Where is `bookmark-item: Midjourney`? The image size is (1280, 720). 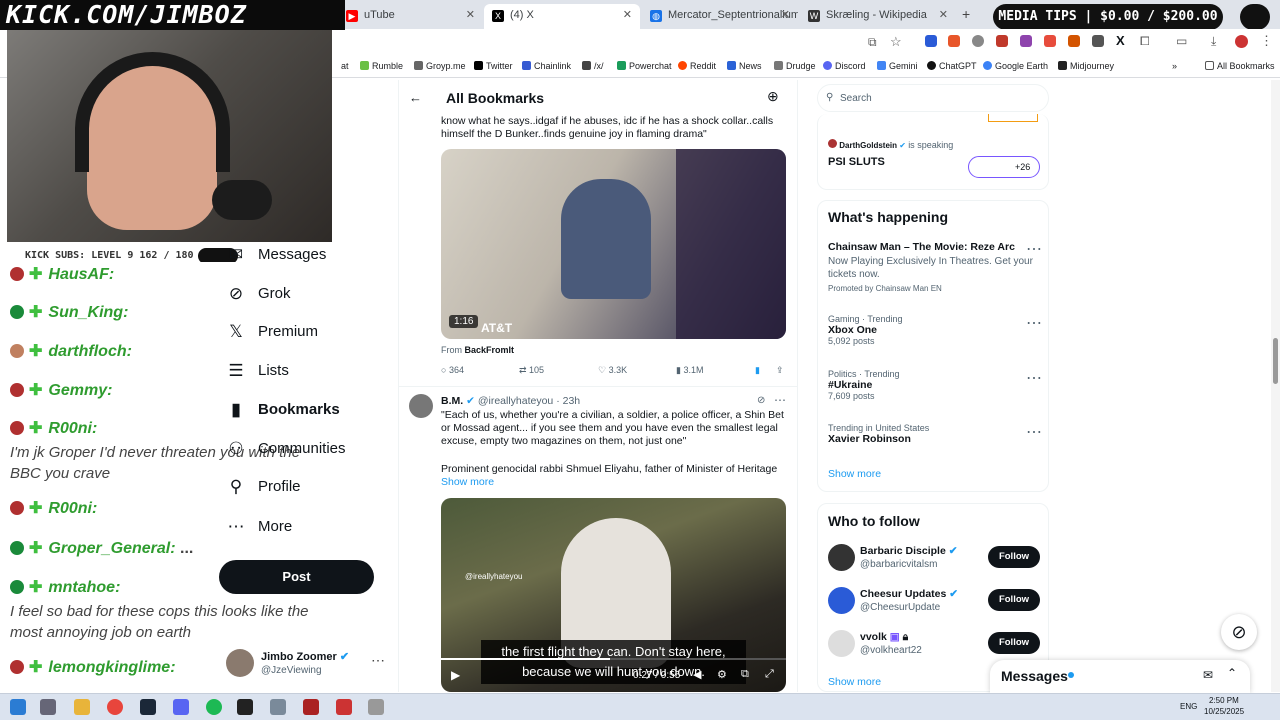
bookmark-item: Midjourney is located at coordinates (1086, 66).